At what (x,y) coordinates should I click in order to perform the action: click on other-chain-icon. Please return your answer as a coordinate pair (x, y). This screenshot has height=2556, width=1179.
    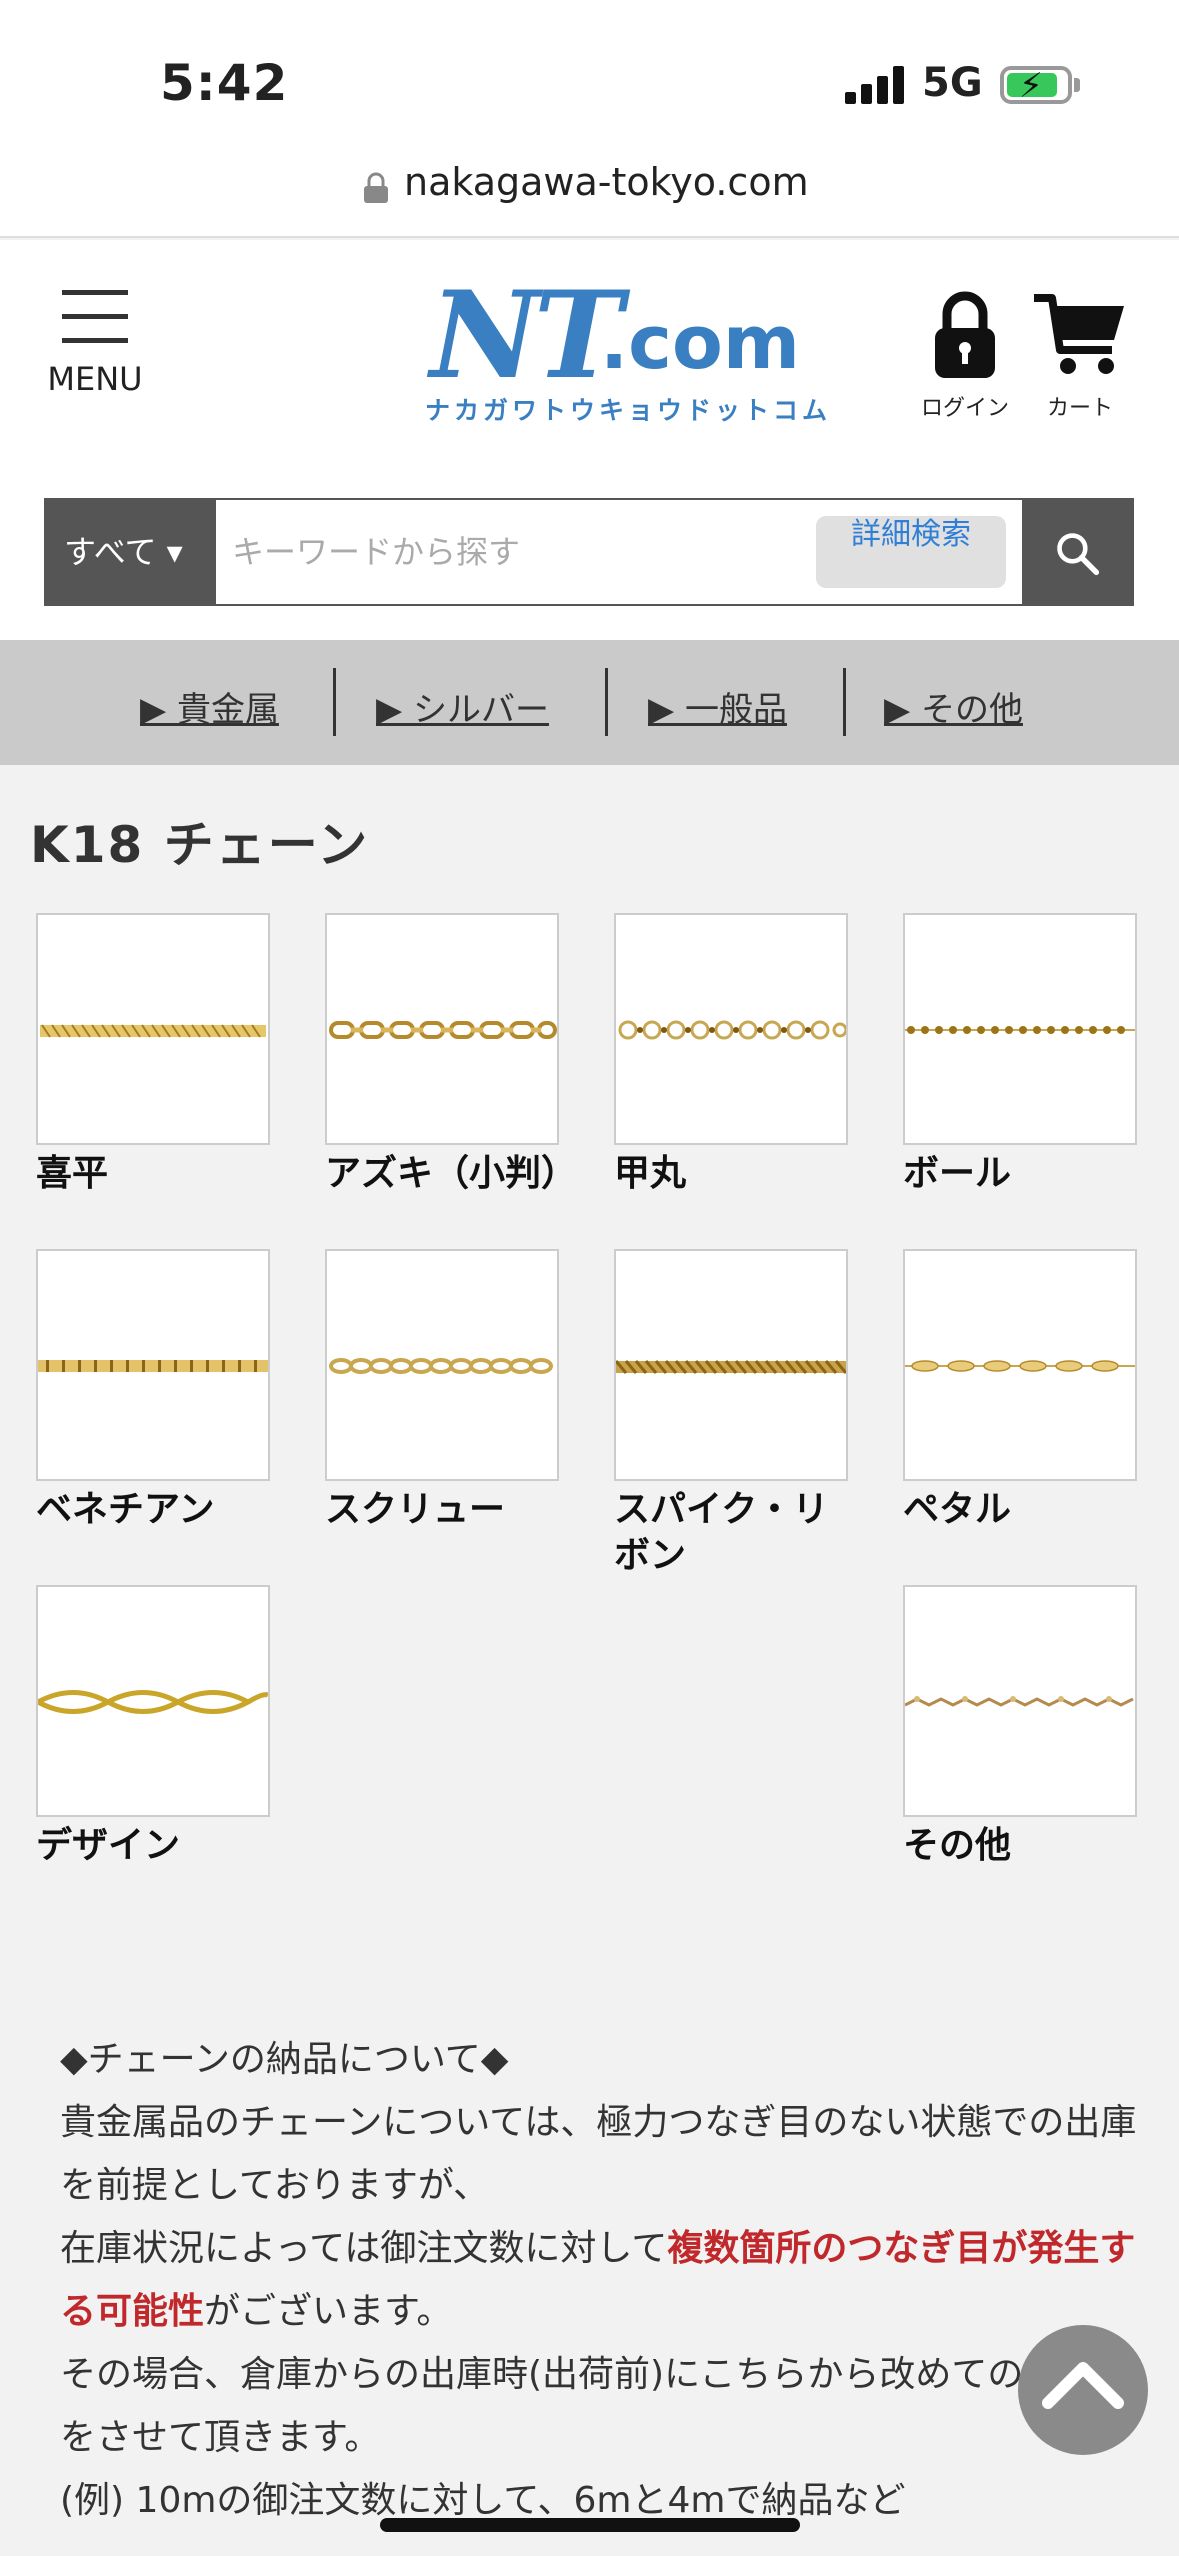
    Looking at the image, I should click on (1019, 1701).